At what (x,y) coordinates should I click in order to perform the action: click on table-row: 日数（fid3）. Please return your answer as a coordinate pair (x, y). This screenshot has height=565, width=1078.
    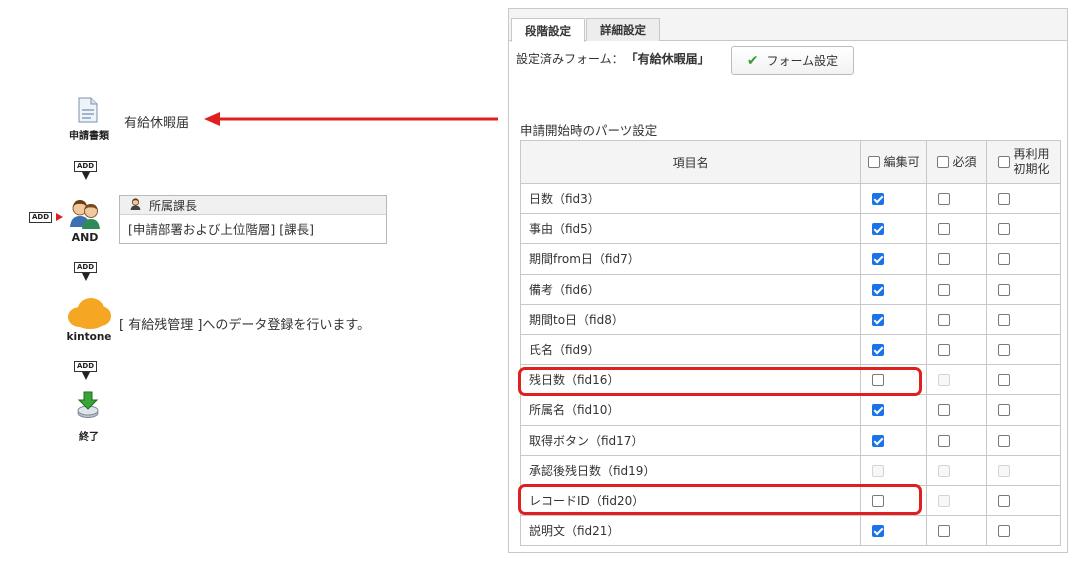
    Looking at the image, I should click on (790, 198).